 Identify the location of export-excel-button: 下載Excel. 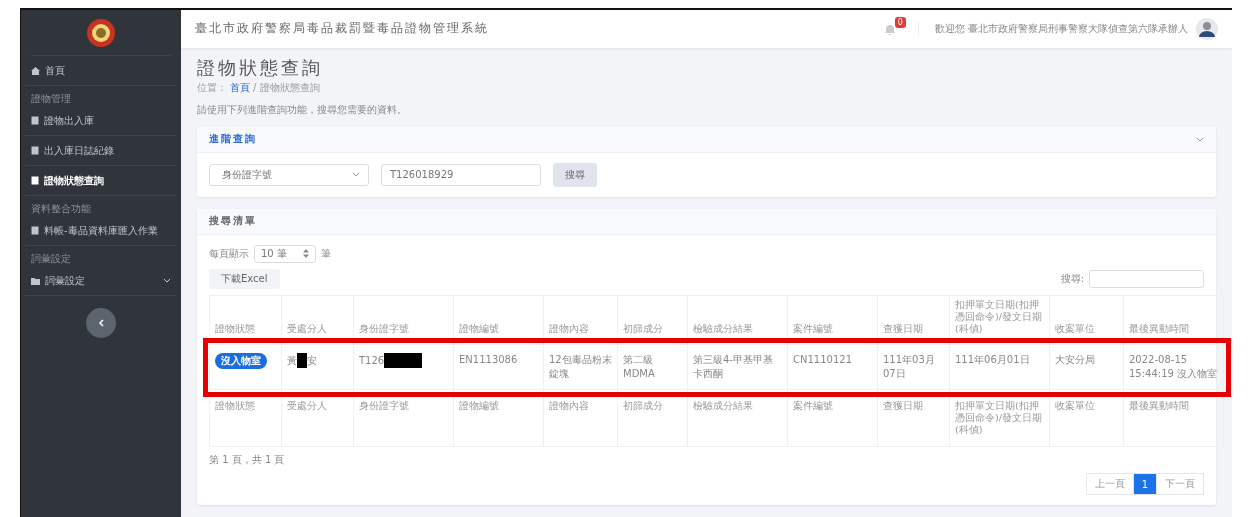
(244, 278).